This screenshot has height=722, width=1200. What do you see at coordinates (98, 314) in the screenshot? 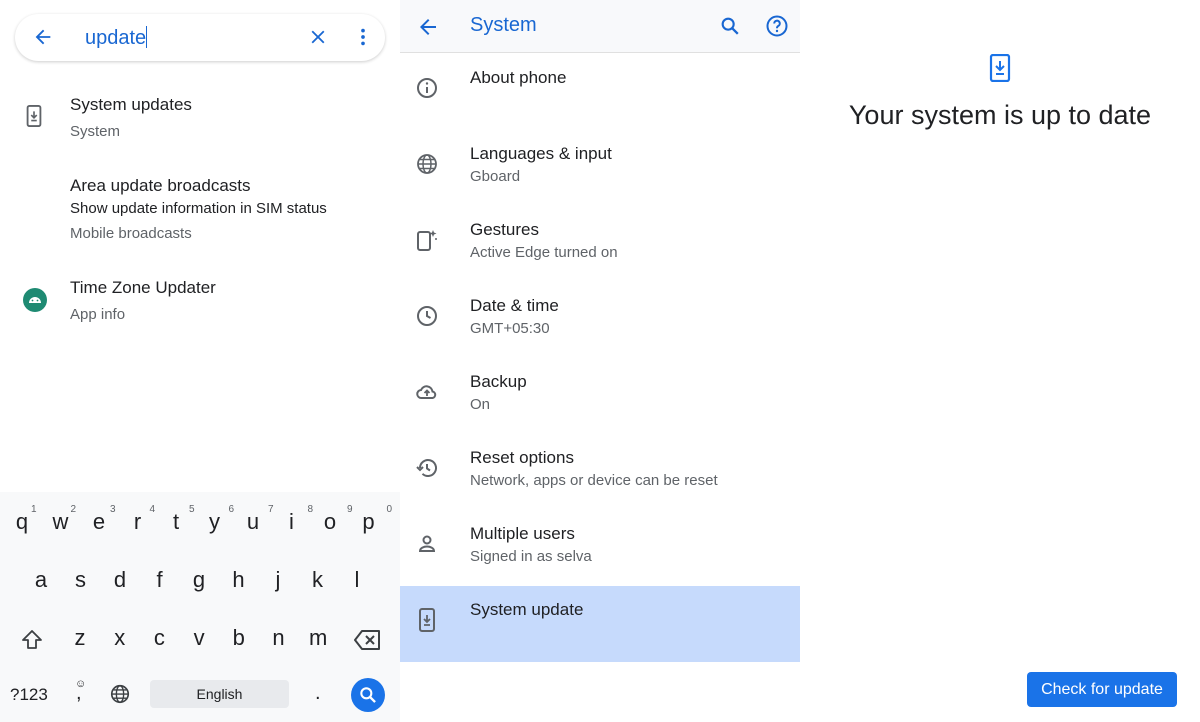
I see `result-subtitle: App info` at bounding box center [98, 314].